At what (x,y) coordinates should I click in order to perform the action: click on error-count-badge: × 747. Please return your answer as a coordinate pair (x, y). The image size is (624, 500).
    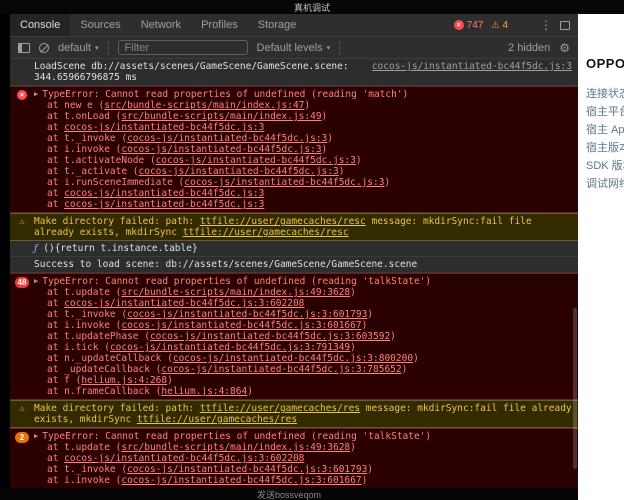
    Looking at the image, I should click on (468, 25).